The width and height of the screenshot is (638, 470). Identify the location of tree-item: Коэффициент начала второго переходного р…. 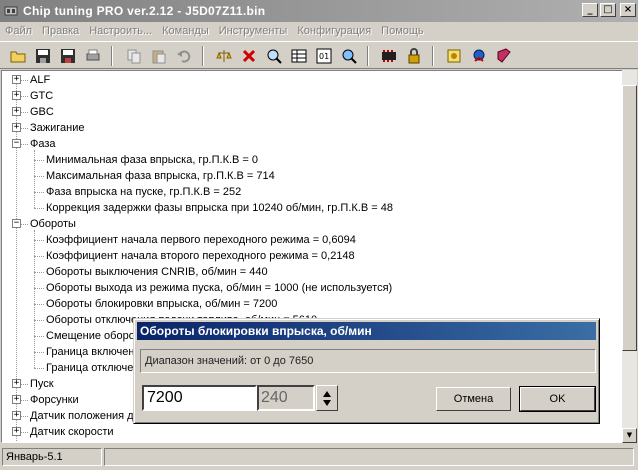
(200, 256).